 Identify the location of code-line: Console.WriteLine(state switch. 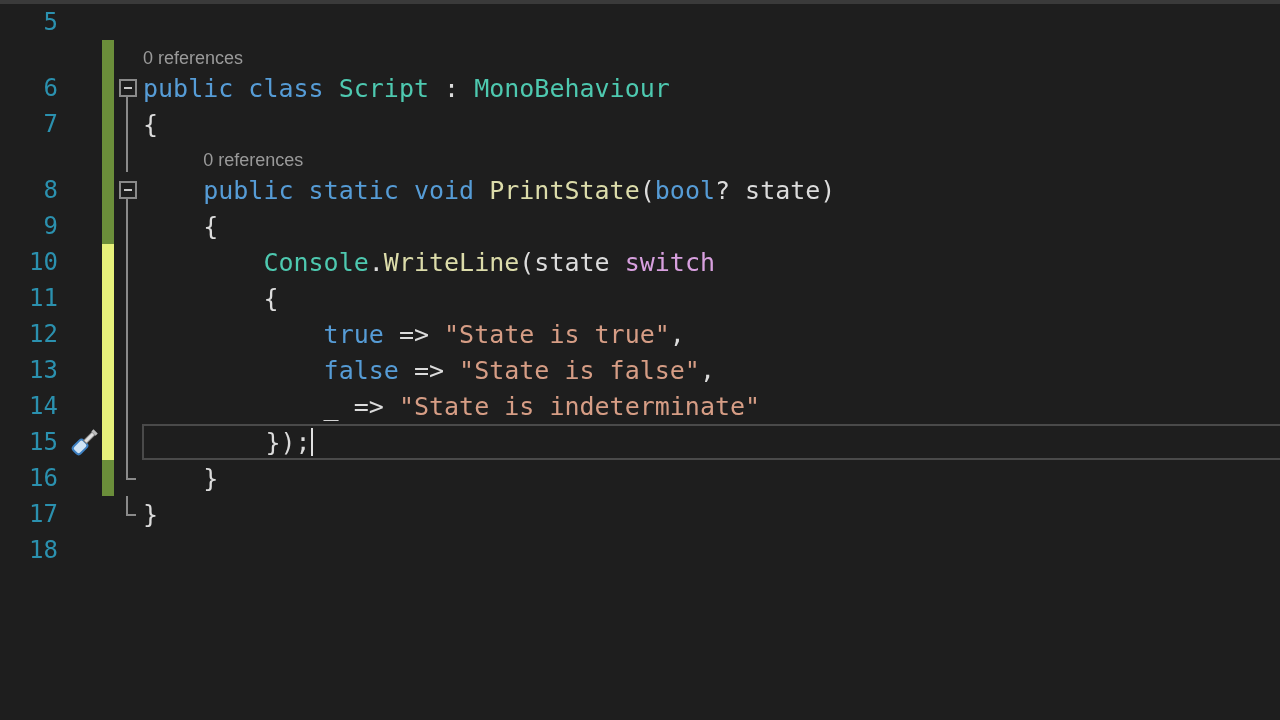
(488, 262).